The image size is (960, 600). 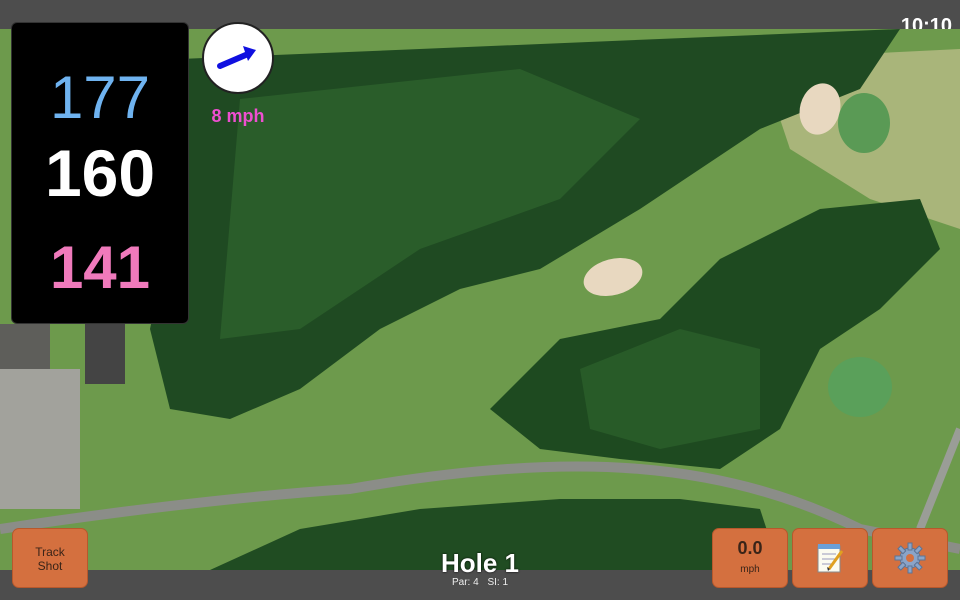 What do you see at coordinates (238, 116) in the screenshot?
I see `wind-speed: 8 mph` at bounding box center [238, 116].